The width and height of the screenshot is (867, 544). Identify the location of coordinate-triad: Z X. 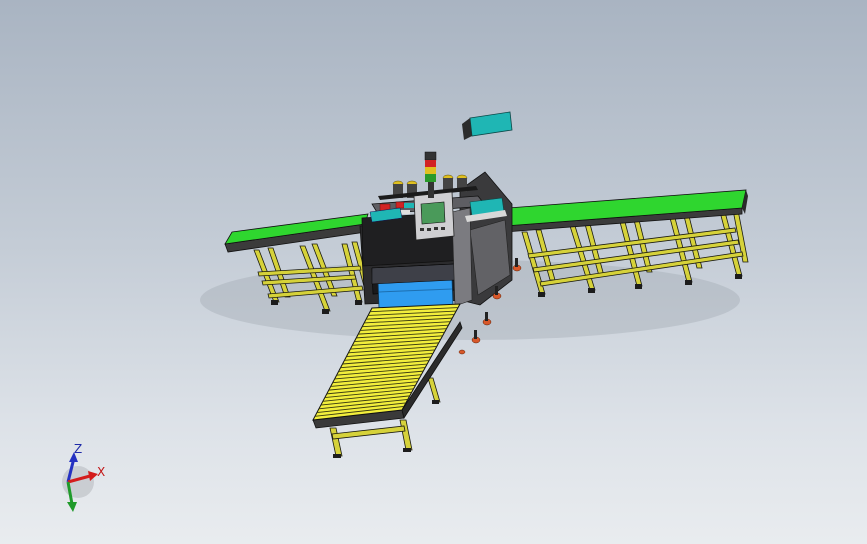
(85, 480).